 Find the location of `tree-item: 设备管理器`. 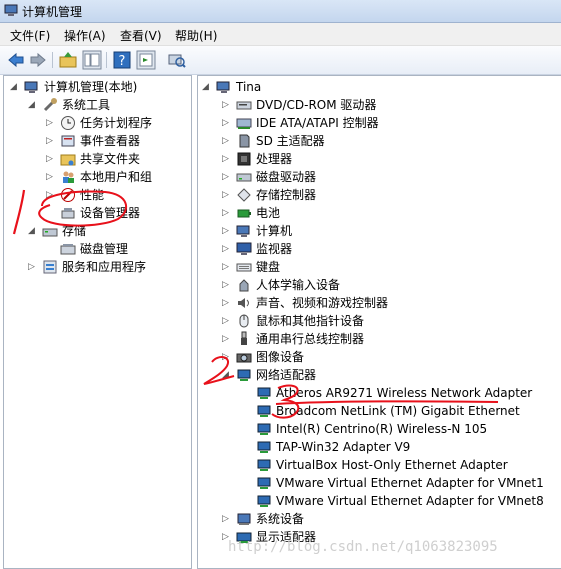

tree-item: 设备管理器 is located at coordinates (97, 213).